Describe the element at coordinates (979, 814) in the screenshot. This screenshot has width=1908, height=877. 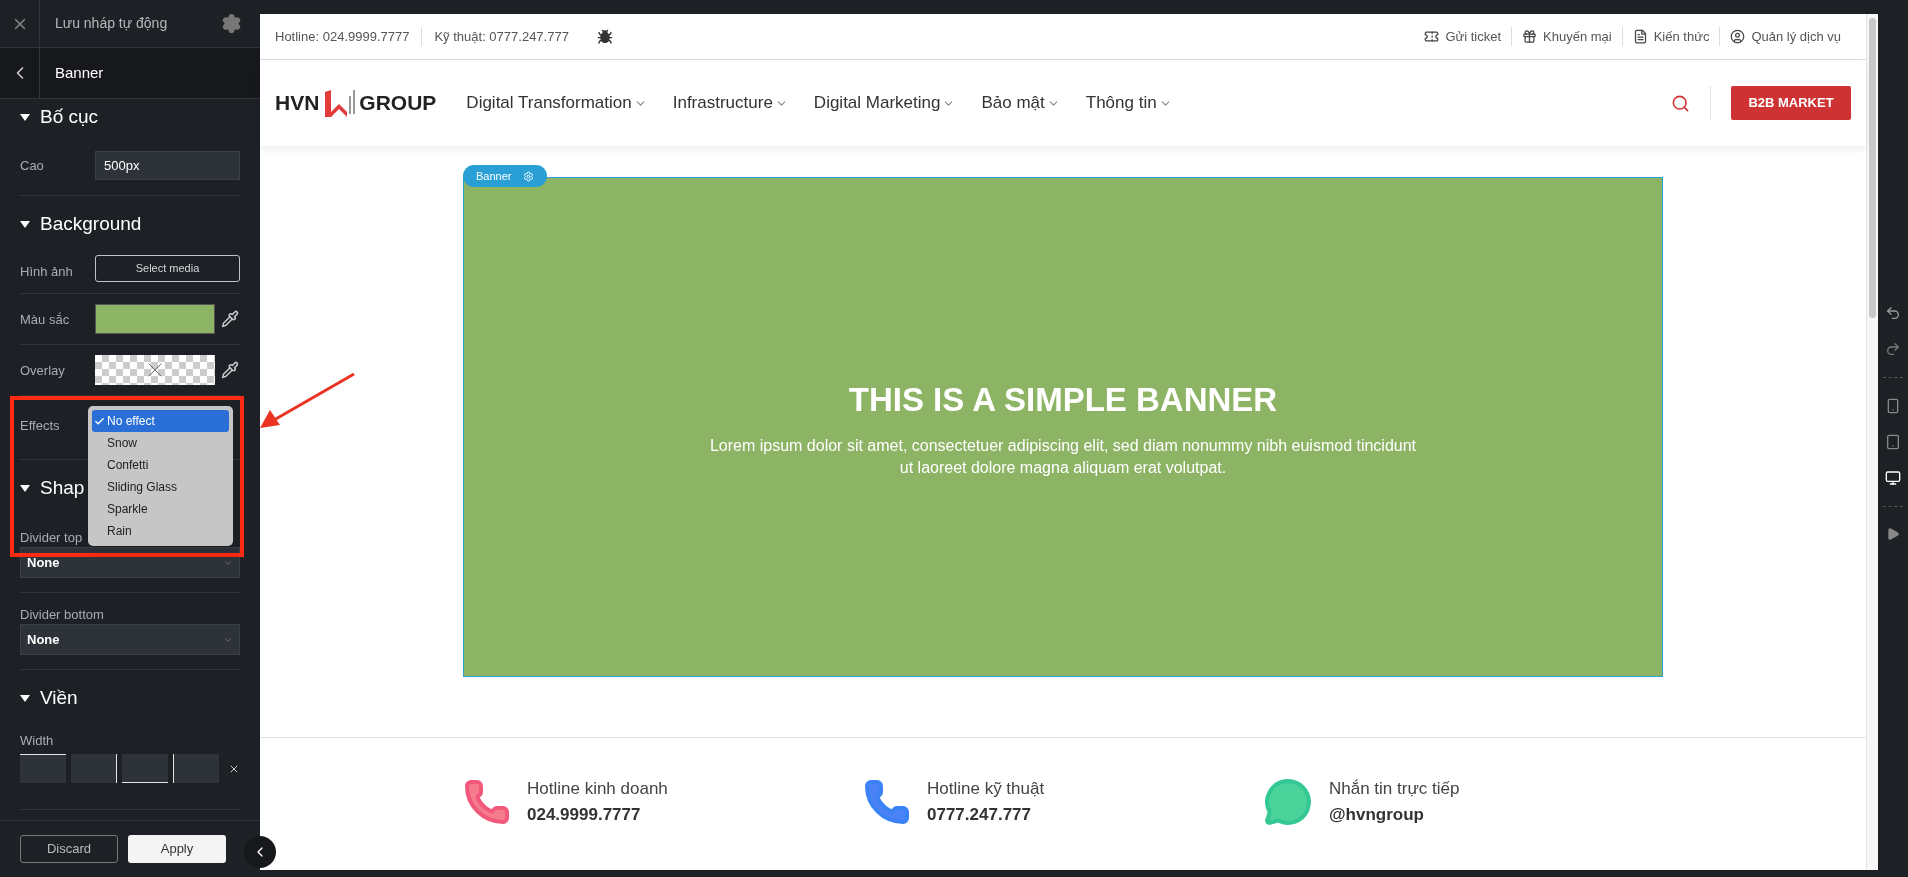
I see `contact-value: 0777.247.777` at that location.